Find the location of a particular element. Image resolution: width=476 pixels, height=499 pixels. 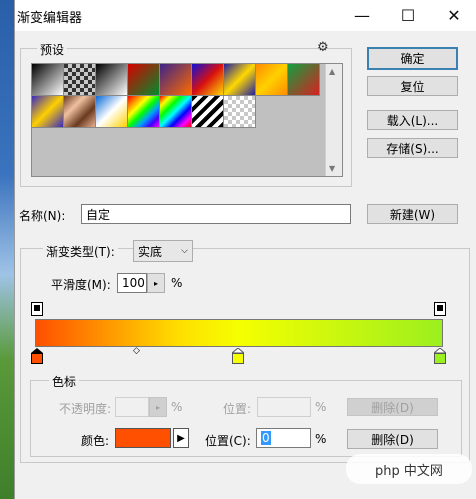

gradient-preview-bar is located at coordinates (239, 333).